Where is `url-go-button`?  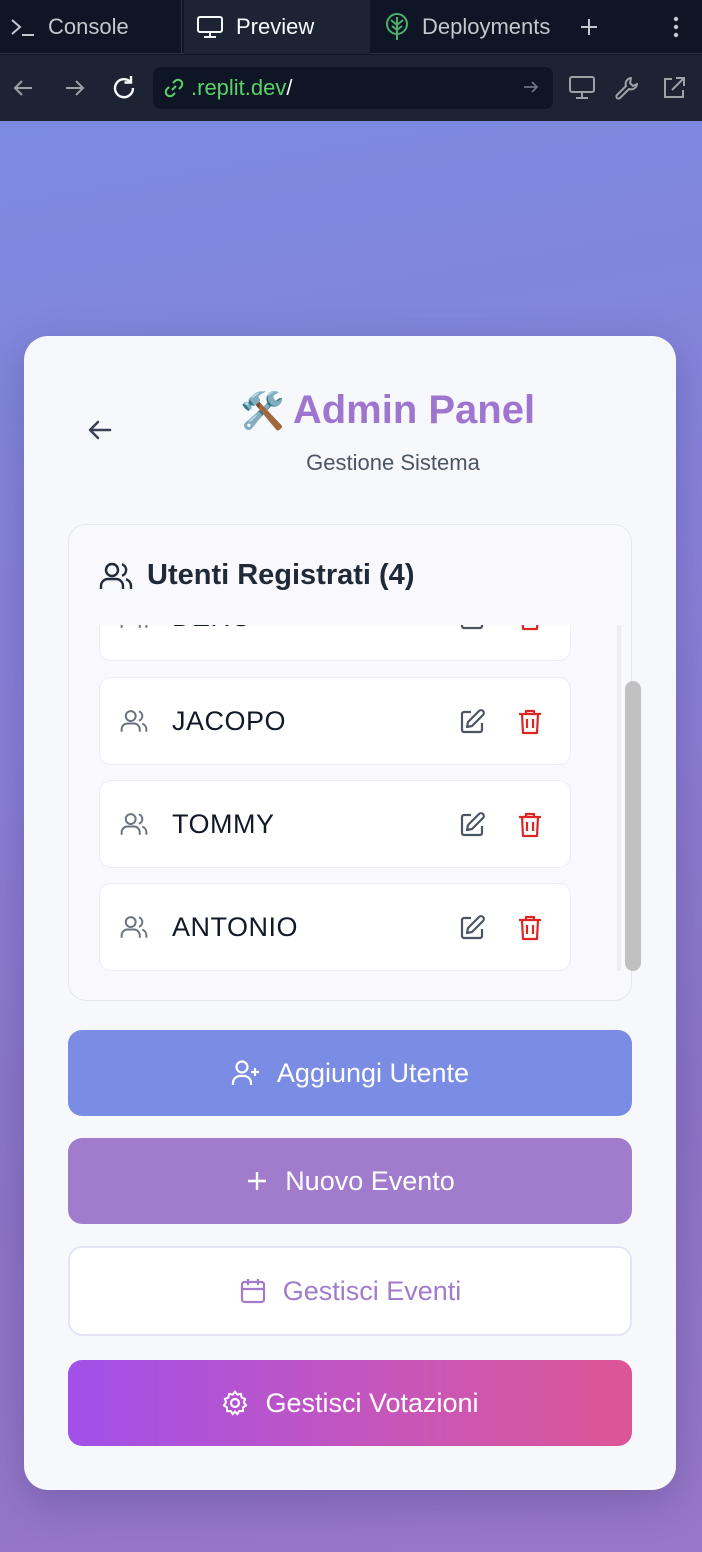 url-go-button is located at coordinates (531, 89).